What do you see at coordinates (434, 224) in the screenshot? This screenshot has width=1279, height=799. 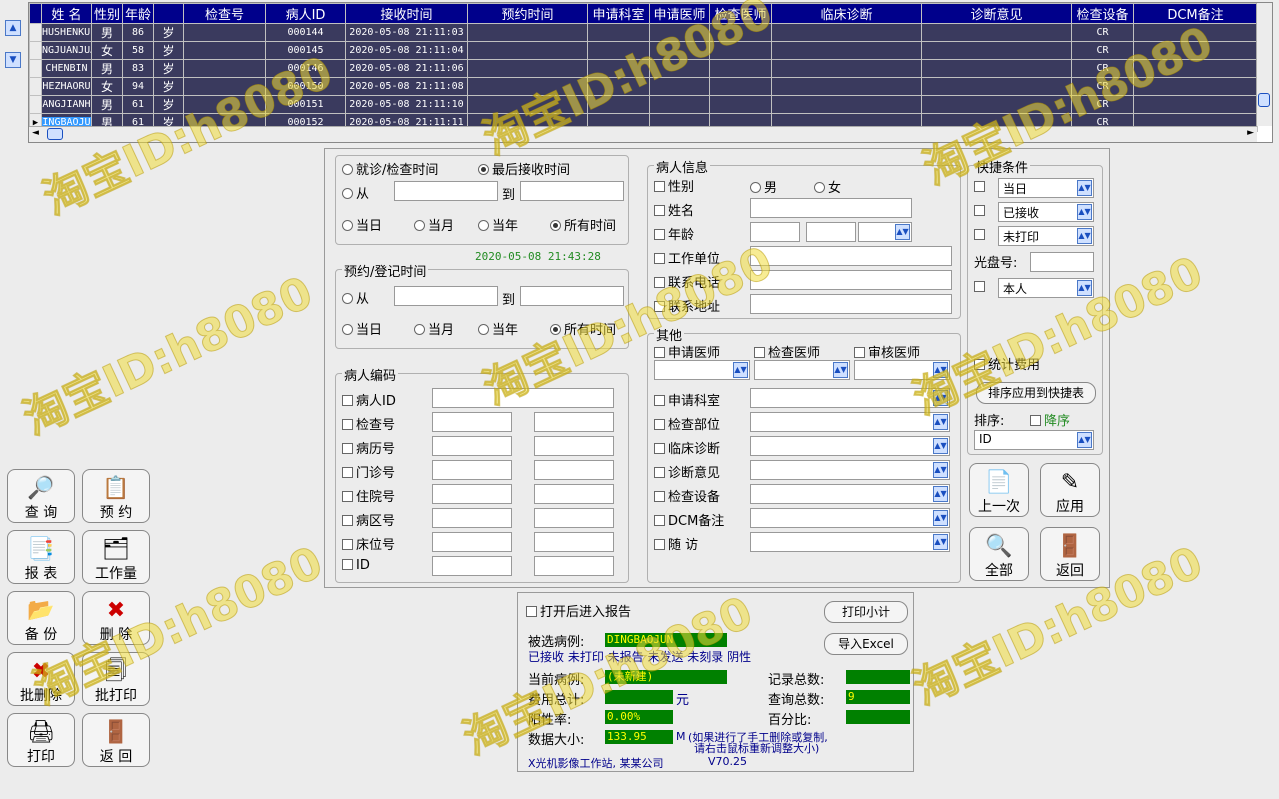 I see `opt-month: 当月` at bounding box center [434, 224].